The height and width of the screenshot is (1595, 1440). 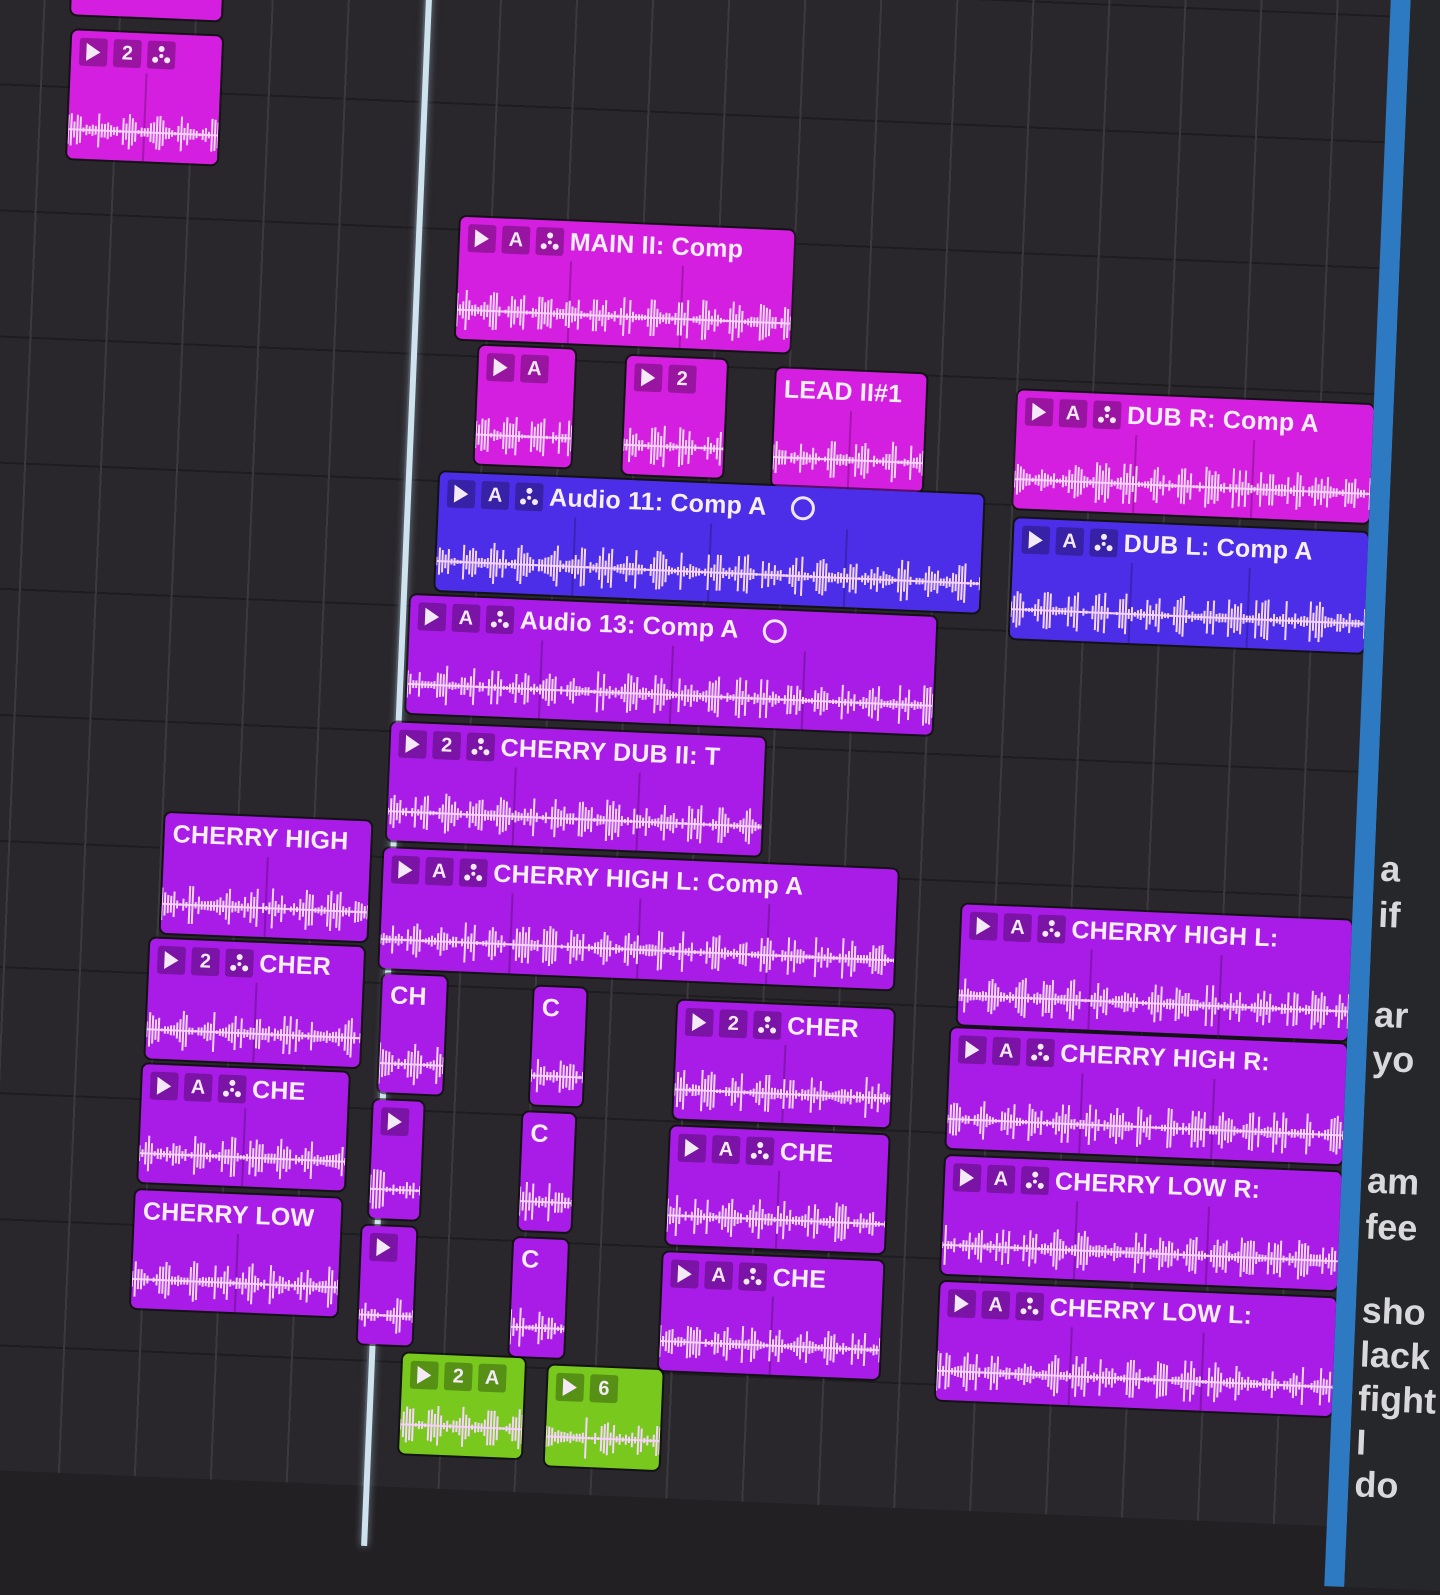 What do you see at coordinates (849, 430) in the screenshot?
I see `region-lead: LEAD II#1` at bounding box center [849, 430].